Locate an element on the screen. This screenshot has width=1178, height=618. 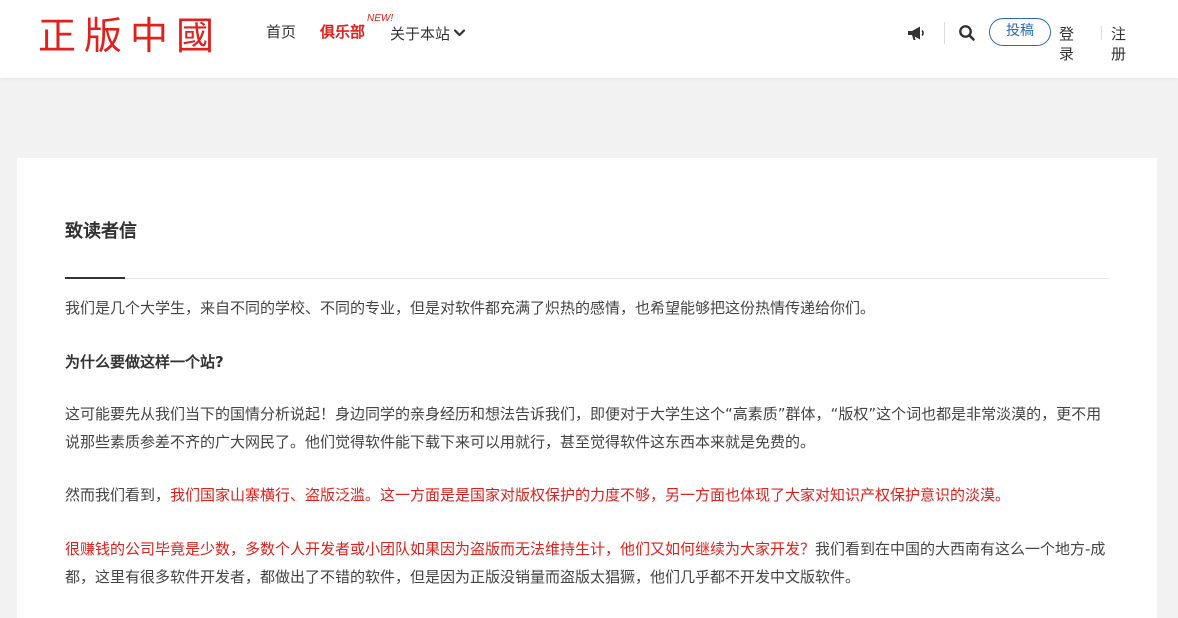
search-icon is located at coordinates (967, 33).